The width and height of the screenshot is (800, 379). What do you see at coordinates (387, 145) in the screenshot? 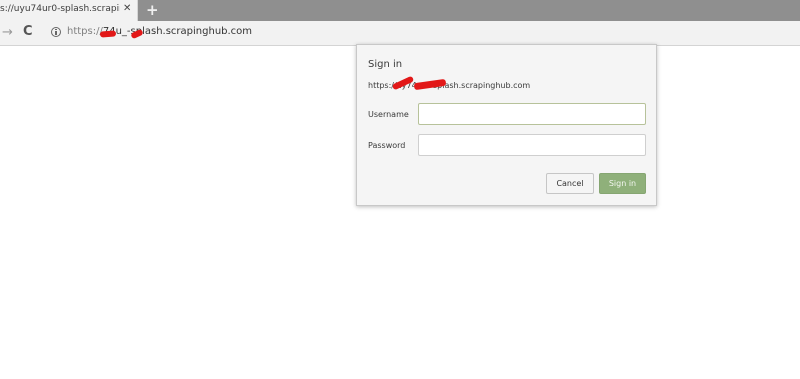
I see `password-label: Password` at bounding box center [387, 145].